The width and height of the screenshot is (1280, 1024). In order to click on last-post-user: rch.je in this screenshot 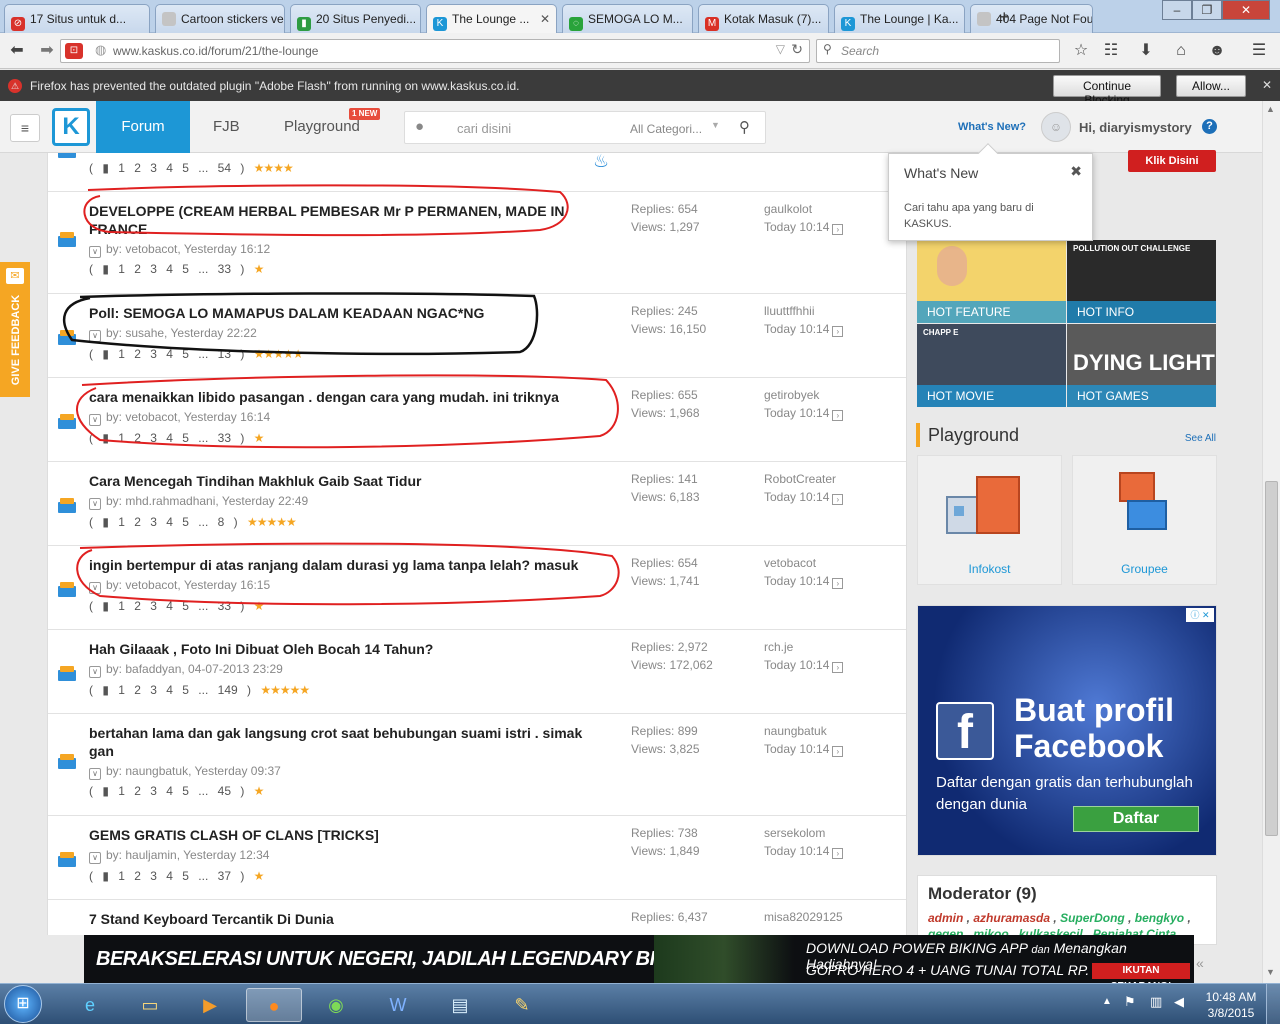, I will do `click(829, 647)`.